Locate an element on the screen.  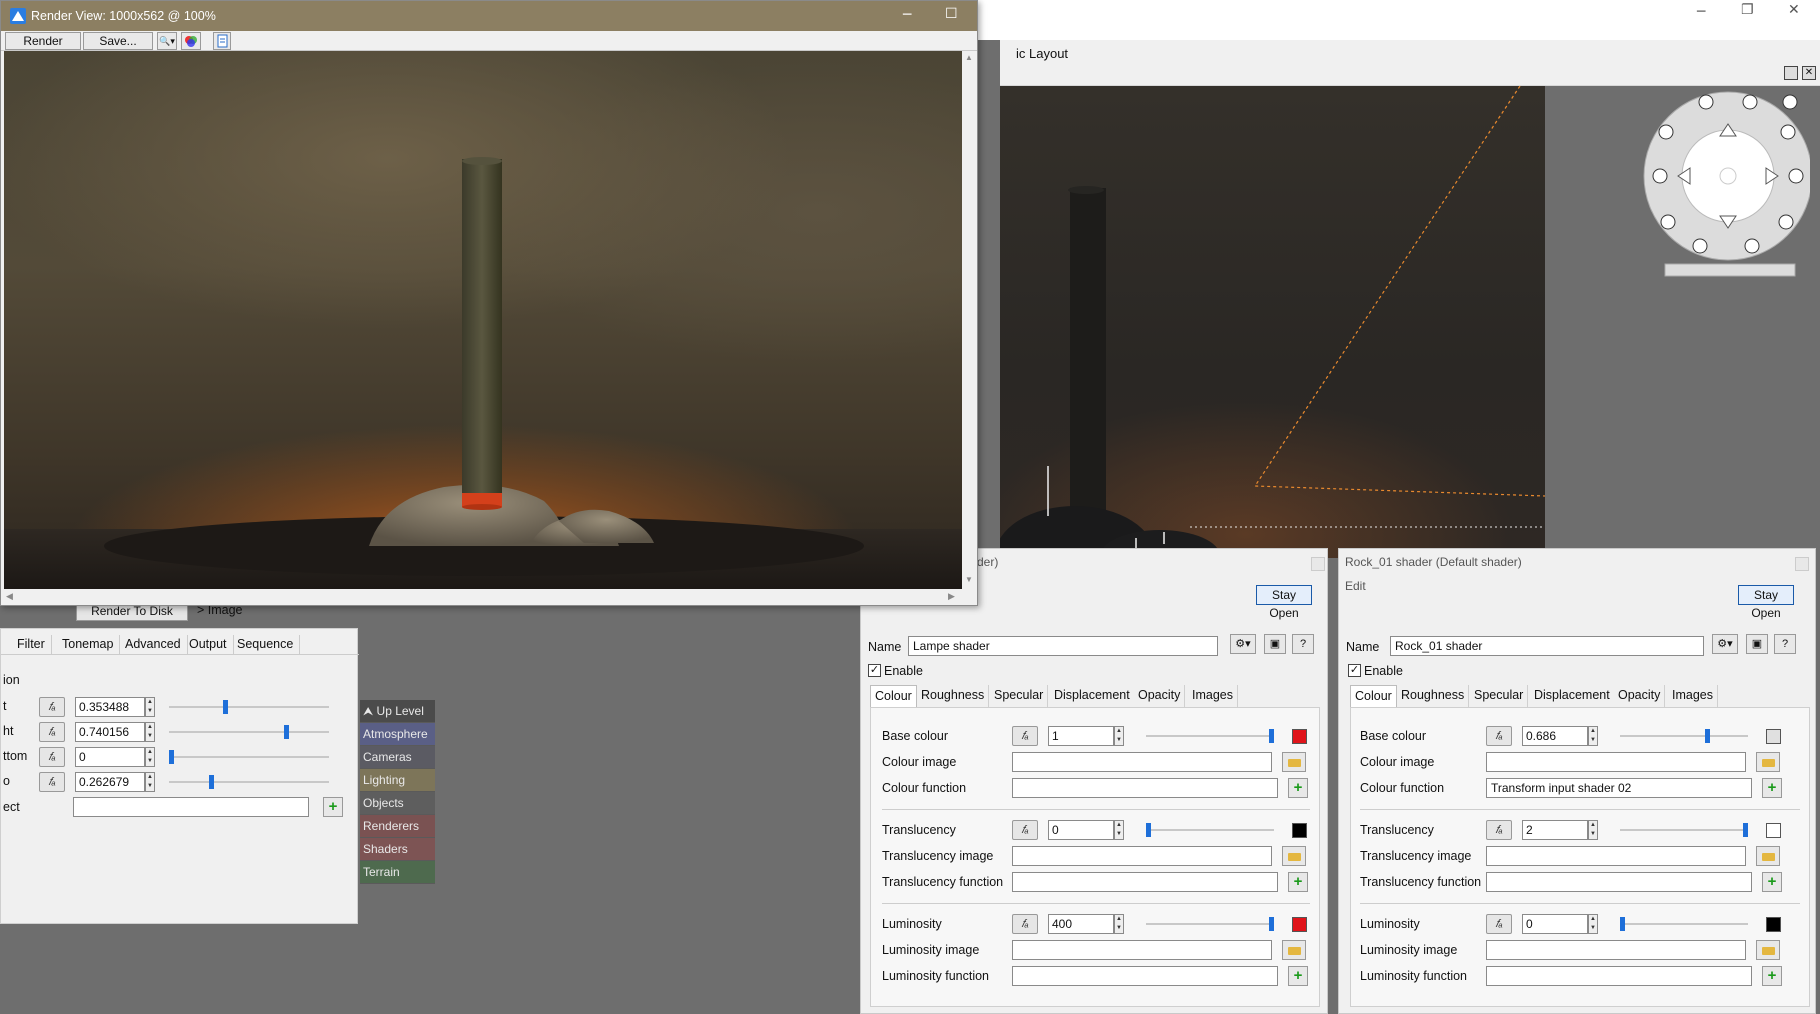
main-close-button: ✕ is located at coordinates (1794, 10).